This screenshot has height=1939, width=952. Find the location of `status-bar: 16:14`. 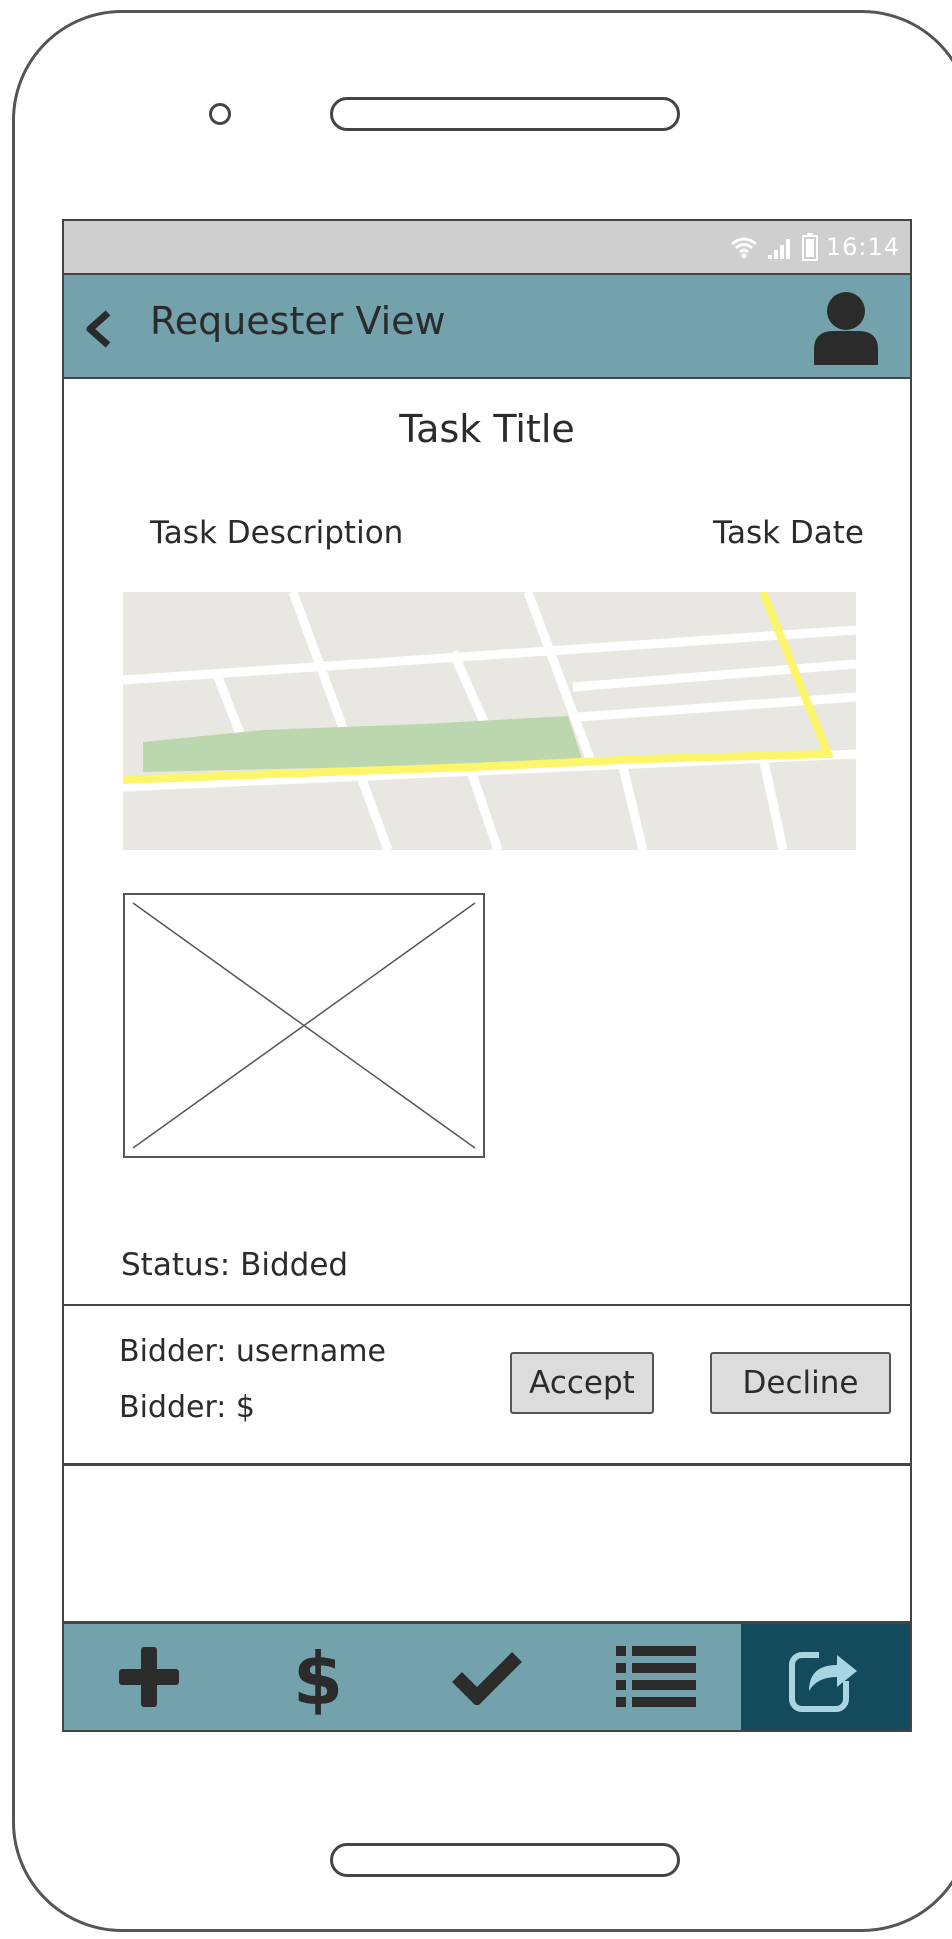

status-bar: 16:14 is located at coordinates (487, 248).